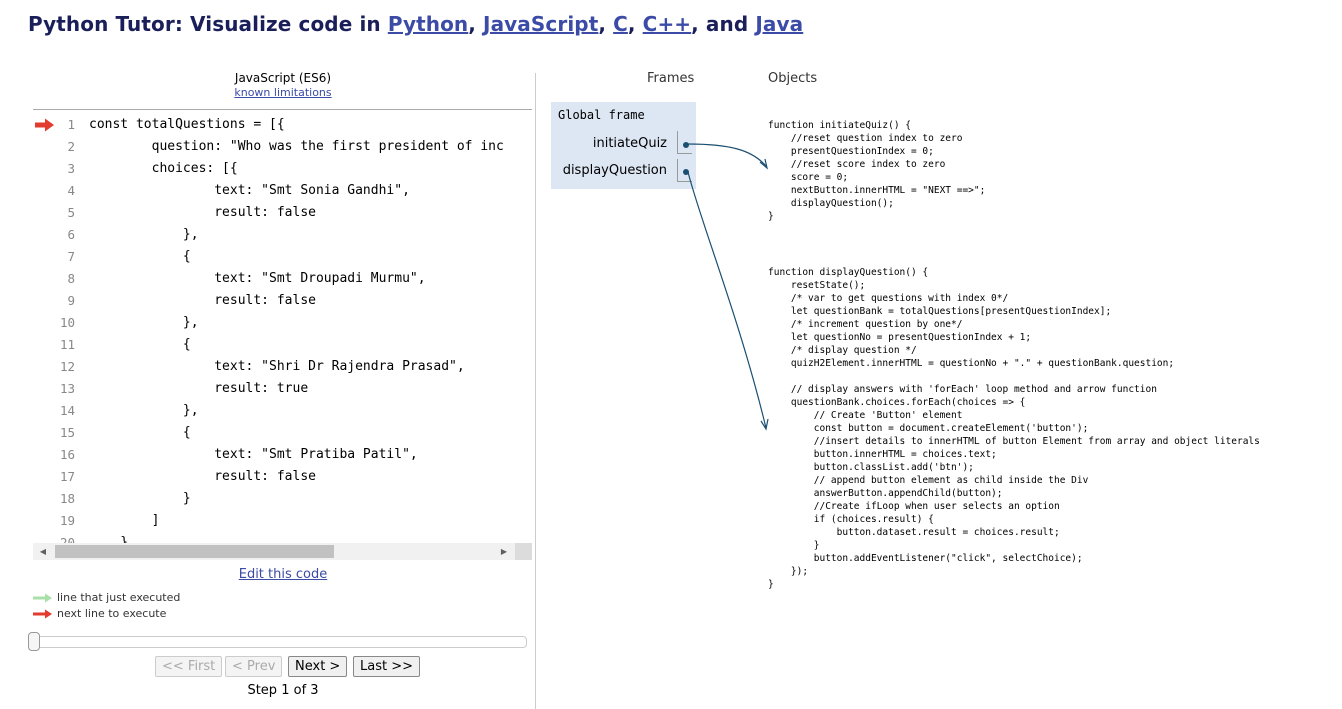  I want to click on pointer-arrow-initiatequiz, so click(727, 155).